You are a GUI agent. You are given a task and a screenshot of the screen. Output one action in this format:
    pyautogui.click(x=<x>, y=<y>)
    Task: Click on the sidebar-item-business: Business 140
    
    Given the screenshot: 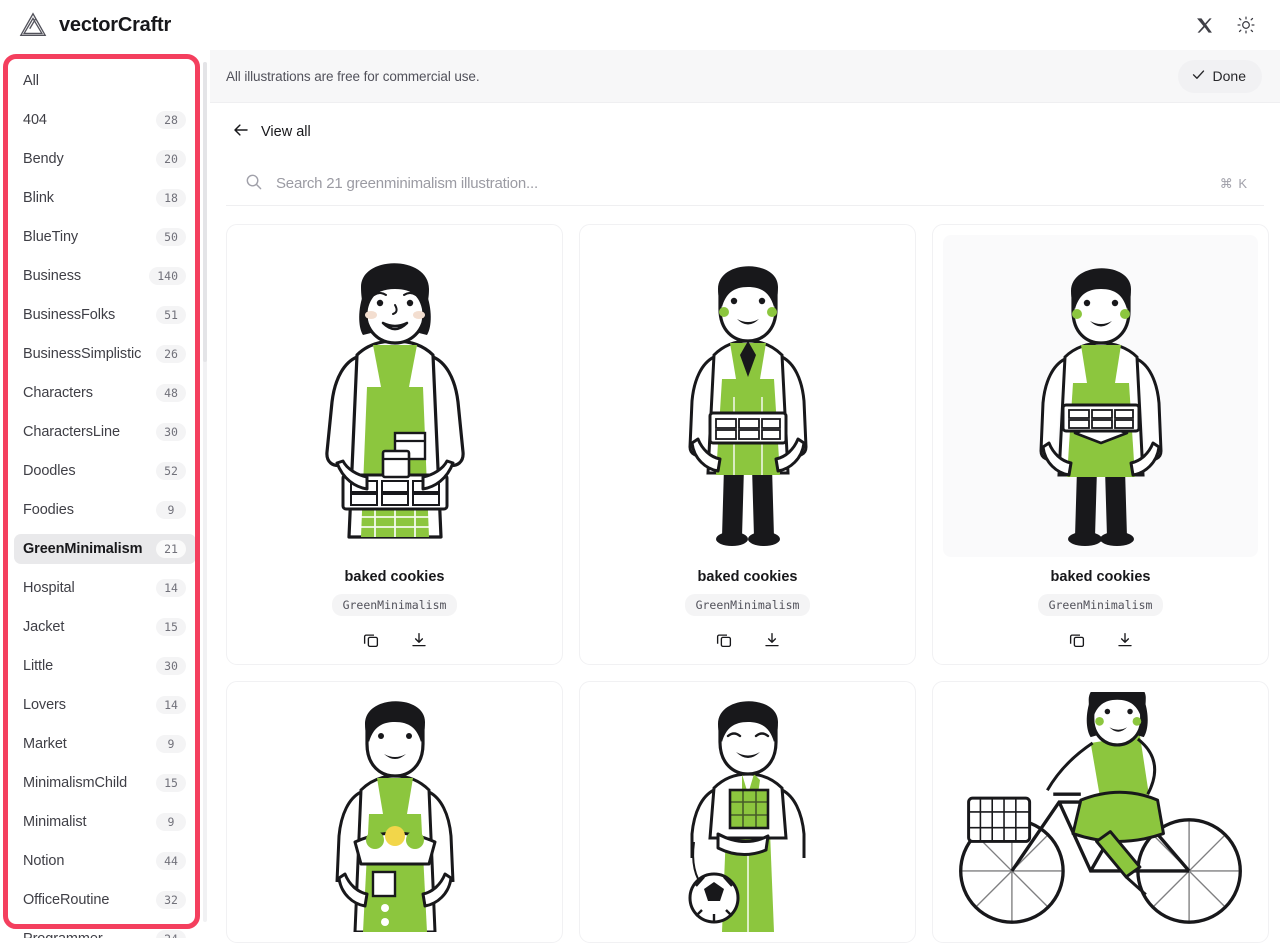 What is the action you would take?
    pyautogui.click(x=105, y=276)
    